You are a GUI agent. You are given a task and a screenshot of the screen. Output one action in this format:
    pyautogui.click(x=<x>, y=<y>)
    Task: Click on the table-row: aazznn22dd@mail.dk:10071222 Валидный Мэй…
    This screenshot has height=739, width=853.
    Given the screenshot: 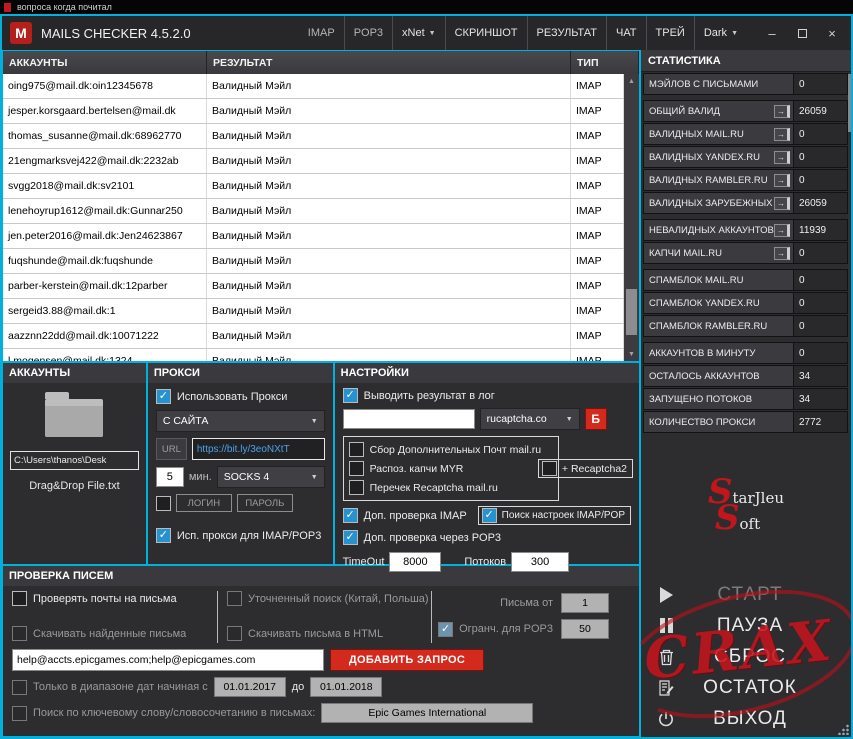 What is the action you would take?
    pyautogui.click(x=313, y=336)
    